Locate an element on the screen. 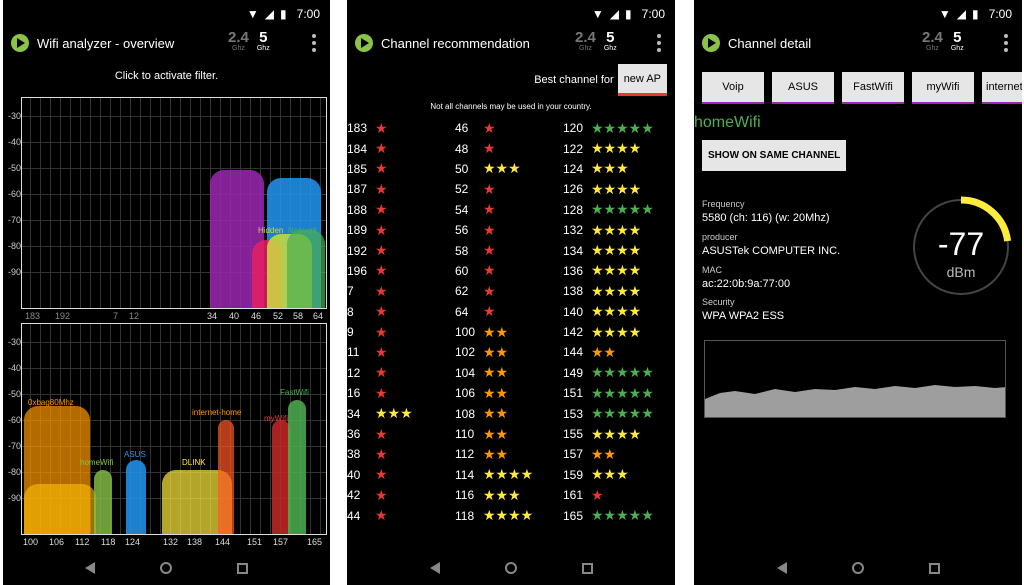  app-bar: Wifi analyzer - overview 2.4 Ghz 5 Ghz is located at coordinates (166, 43).